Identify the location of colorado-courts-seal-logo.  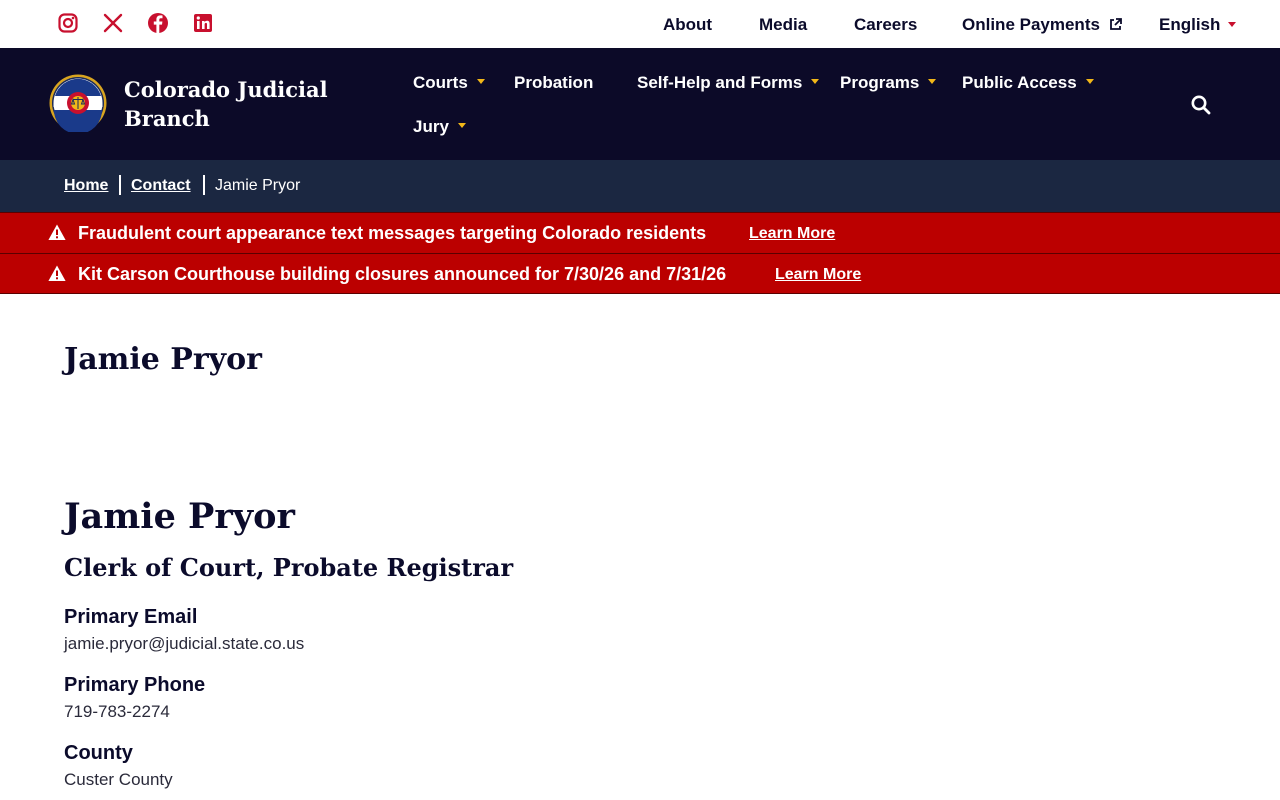
(78, 103).